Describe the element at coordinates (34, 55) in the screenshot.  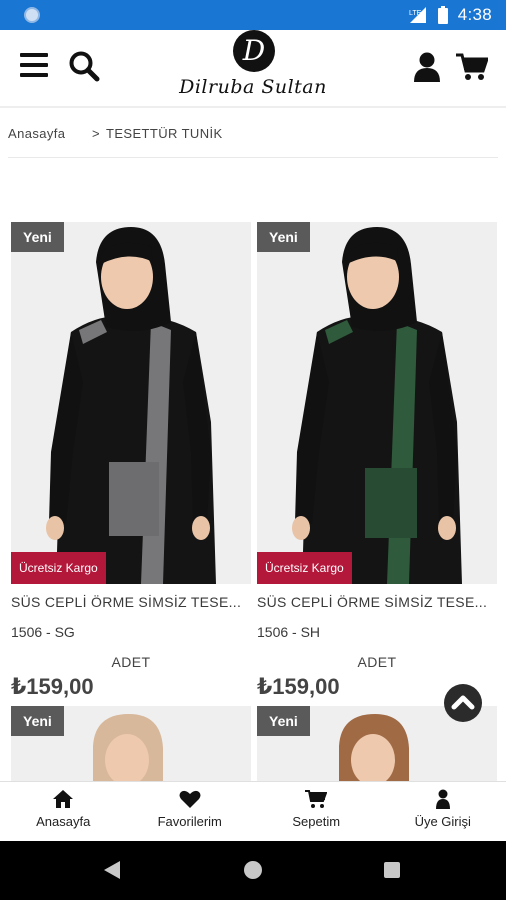
I see `hamburger-icon` at that location.